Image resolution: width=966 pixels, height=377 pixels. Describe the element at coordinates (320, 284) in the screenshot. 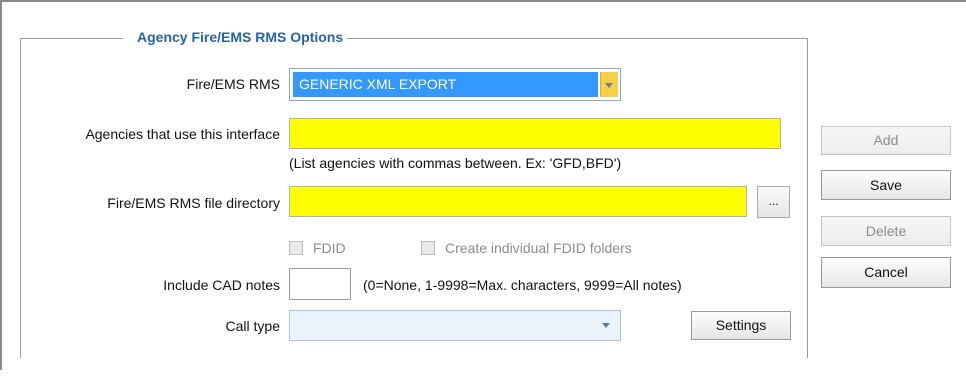

I see `cad-notes-input` at that location.